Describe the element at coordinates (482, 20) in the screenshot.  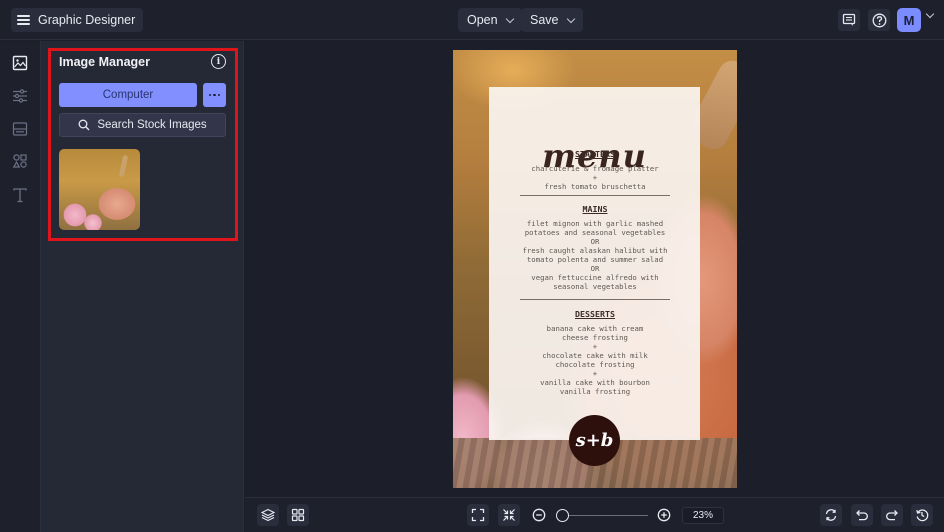
I see `open-label: Open` at that location.